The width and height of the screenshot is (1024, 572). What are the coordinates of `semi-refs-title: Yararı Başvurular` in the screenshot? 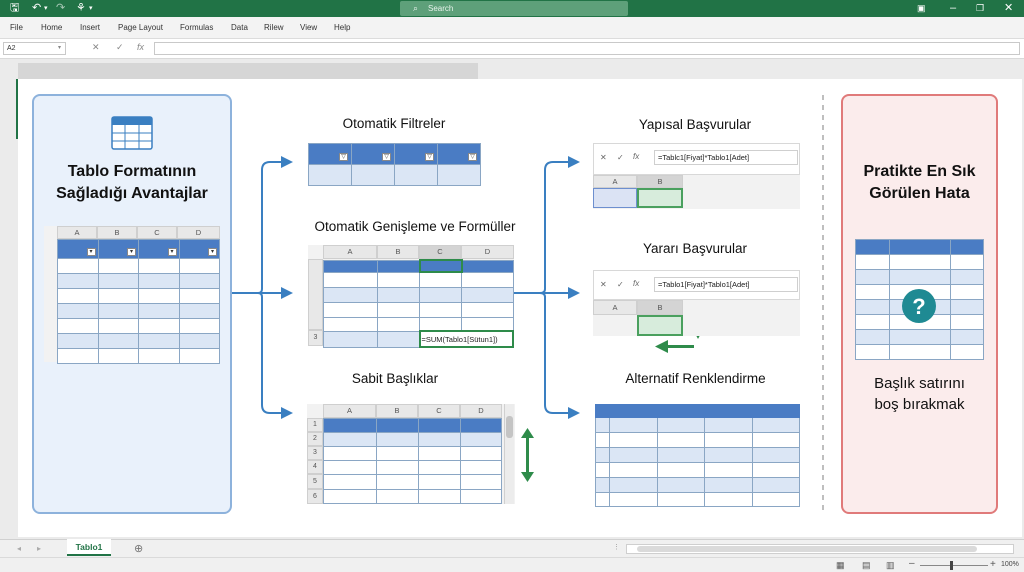 It's located at (695, 248).